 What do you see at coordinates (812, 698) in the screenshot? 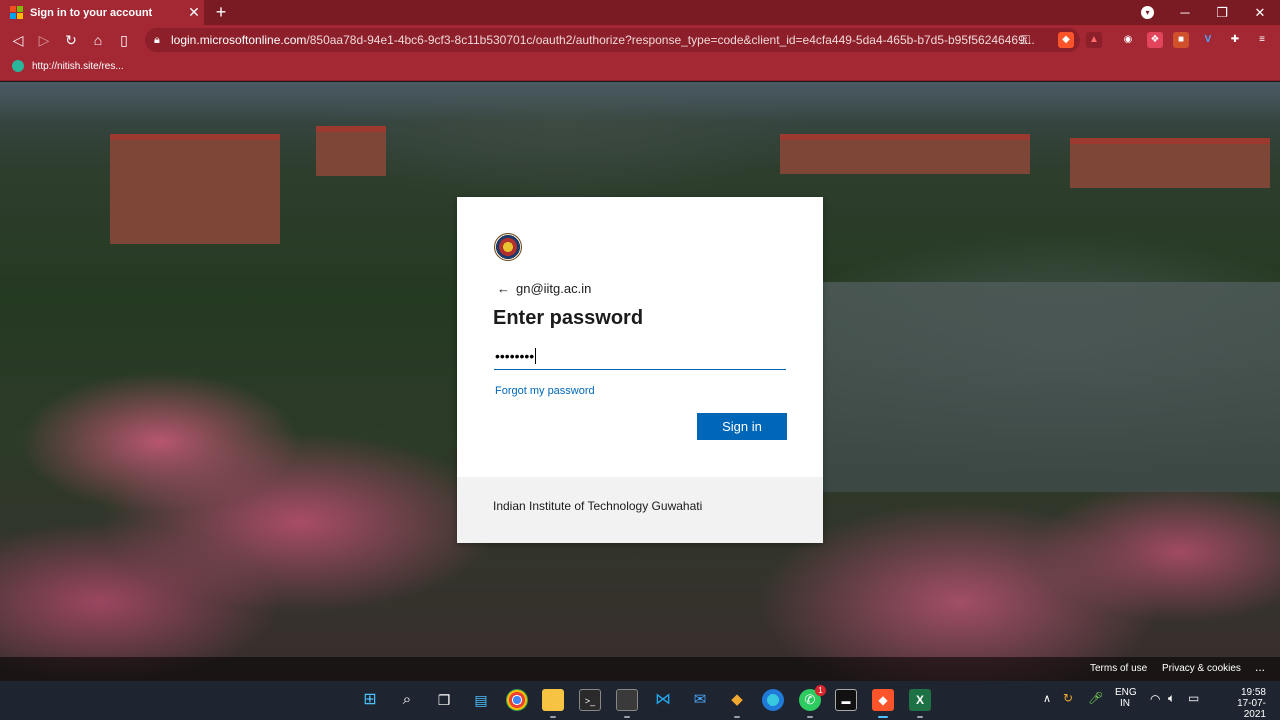
I see `whatsapp-icon: ✆ 1` at bounding box center [812, 698].